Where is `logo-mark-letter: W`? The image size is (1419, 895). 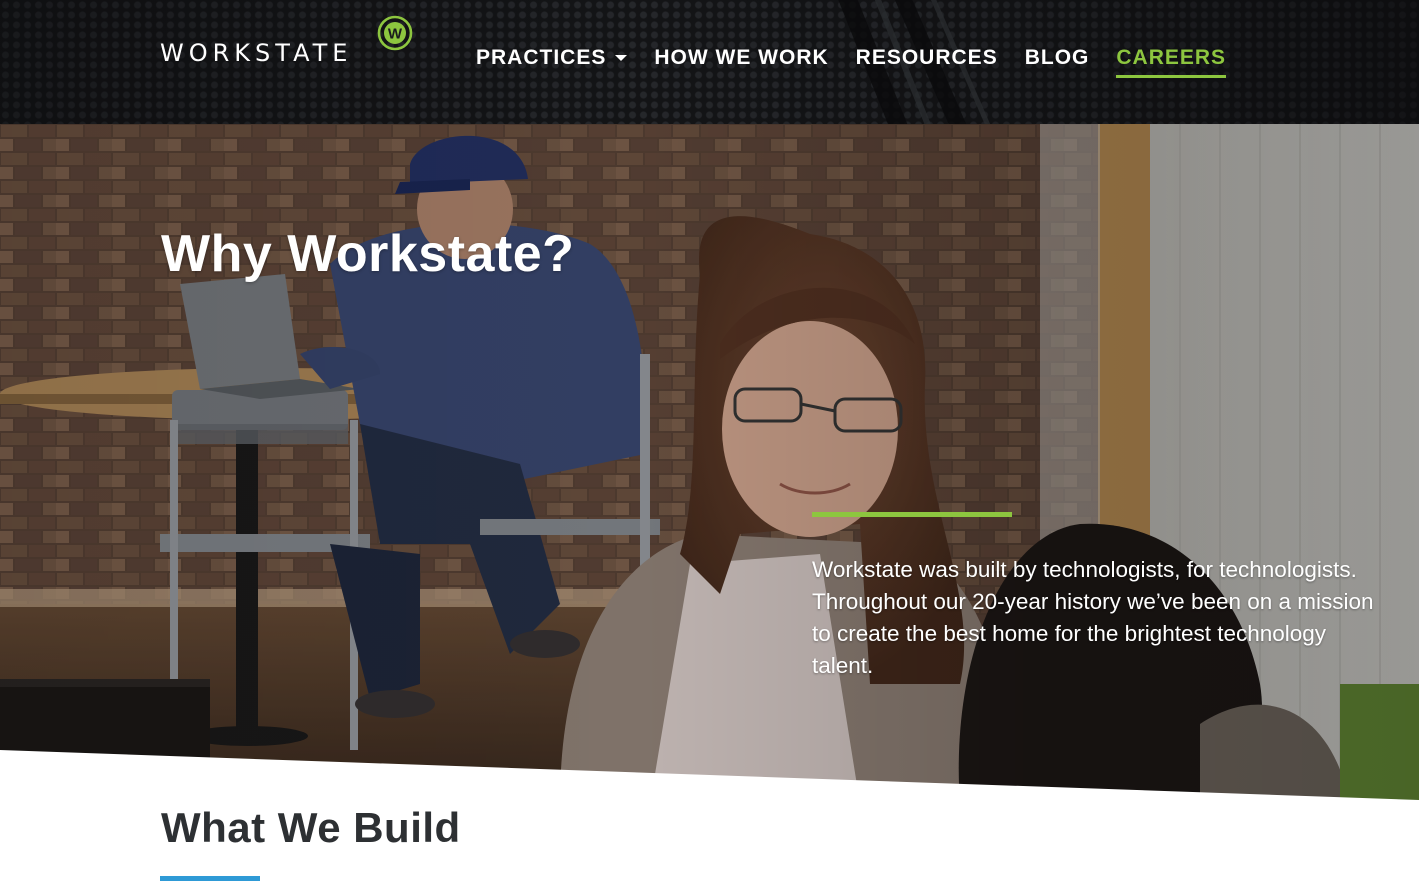 logo-mark-letter: W is located at coordinates (395, 34).